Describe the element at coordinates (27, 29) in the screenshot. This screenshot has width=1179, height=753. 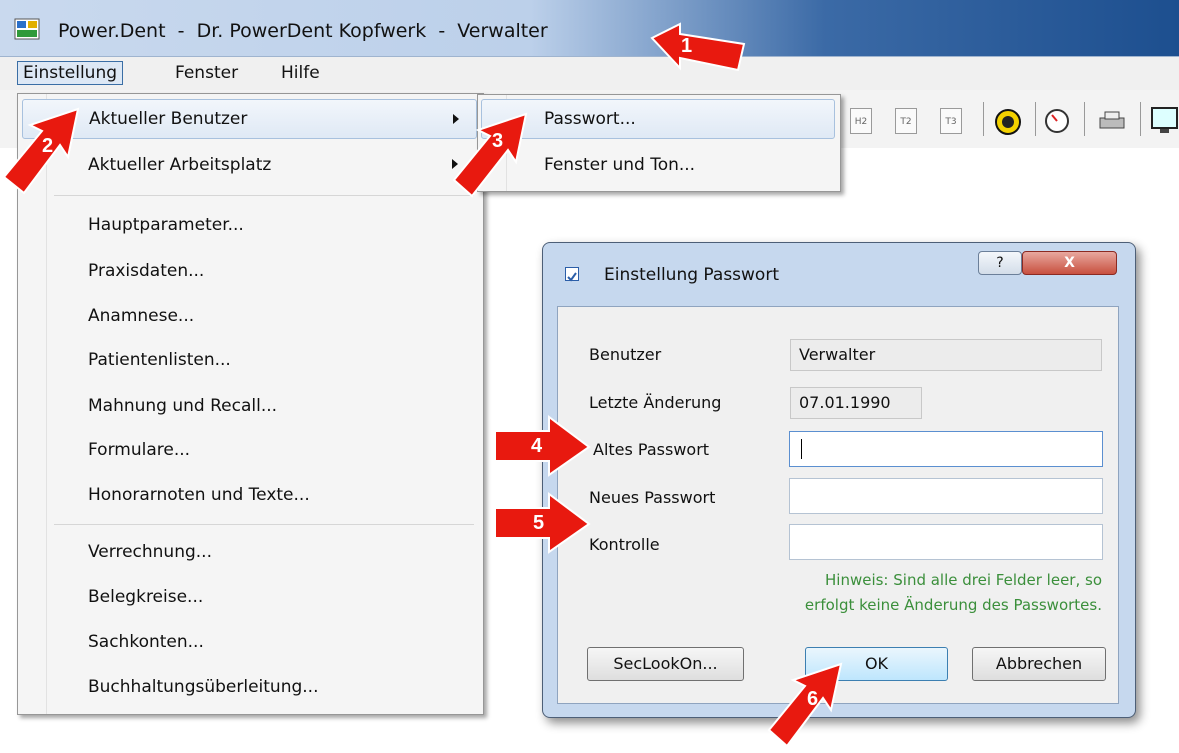
I see `app-icon` at that location.